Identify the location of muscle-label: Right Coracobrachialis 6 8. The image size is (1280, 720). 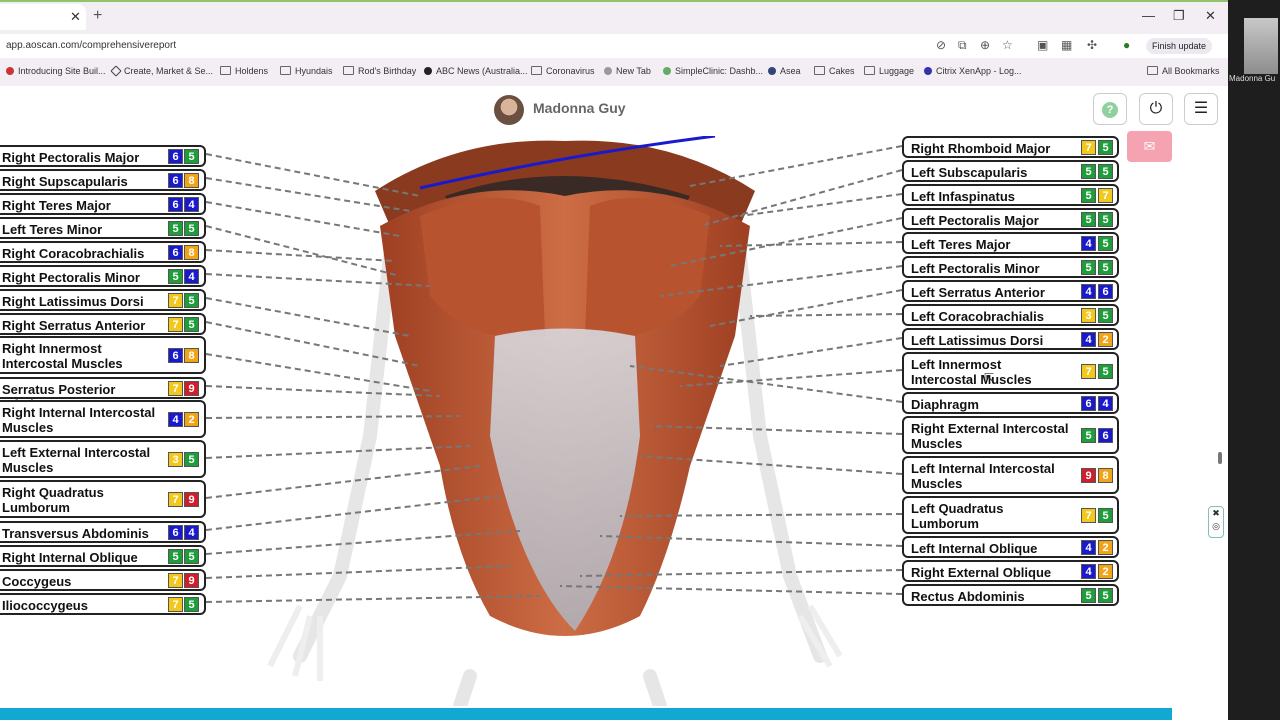
(103, 252).